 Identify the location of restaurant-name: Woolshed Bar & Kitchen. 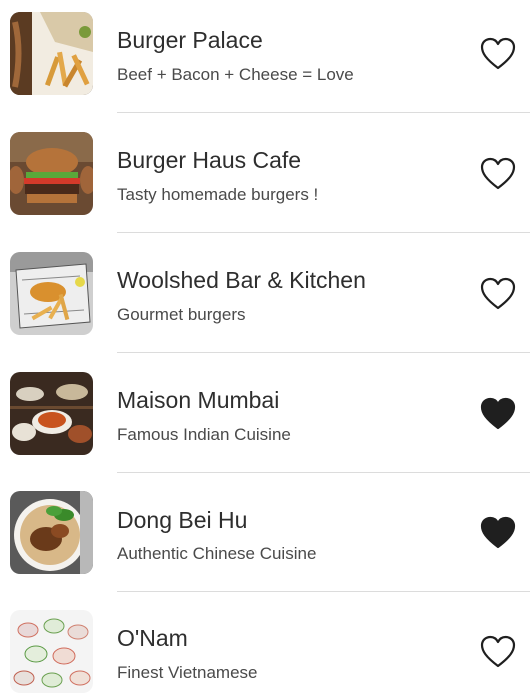
(241, 280).